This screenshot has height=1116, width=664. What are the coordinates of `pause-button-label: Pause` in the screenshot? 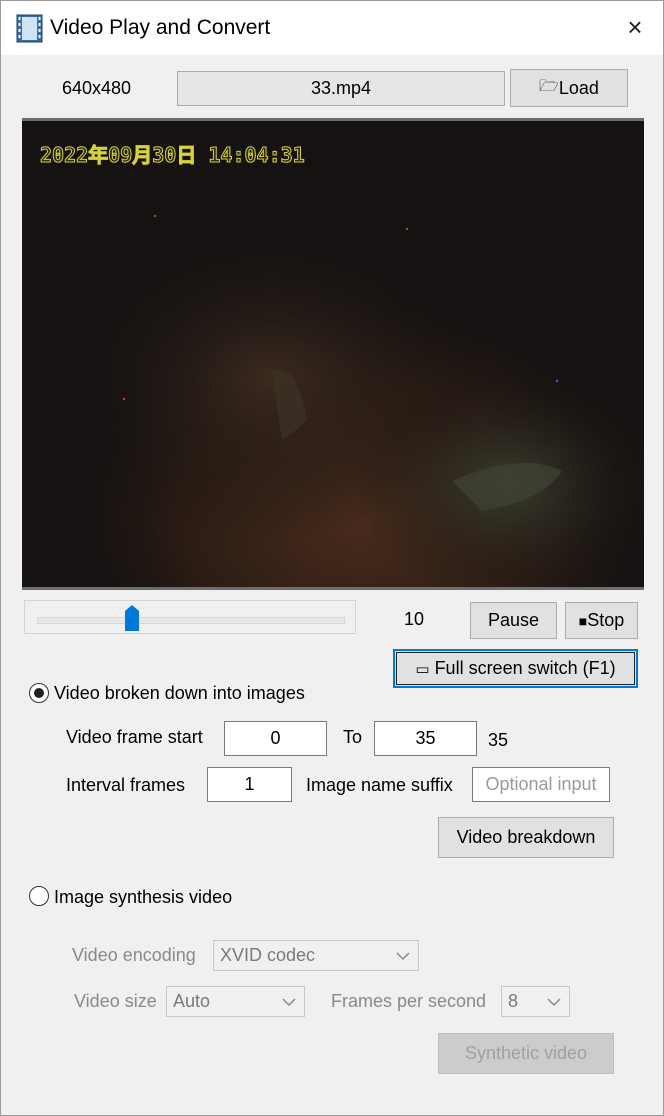 It's located at (513, 620).